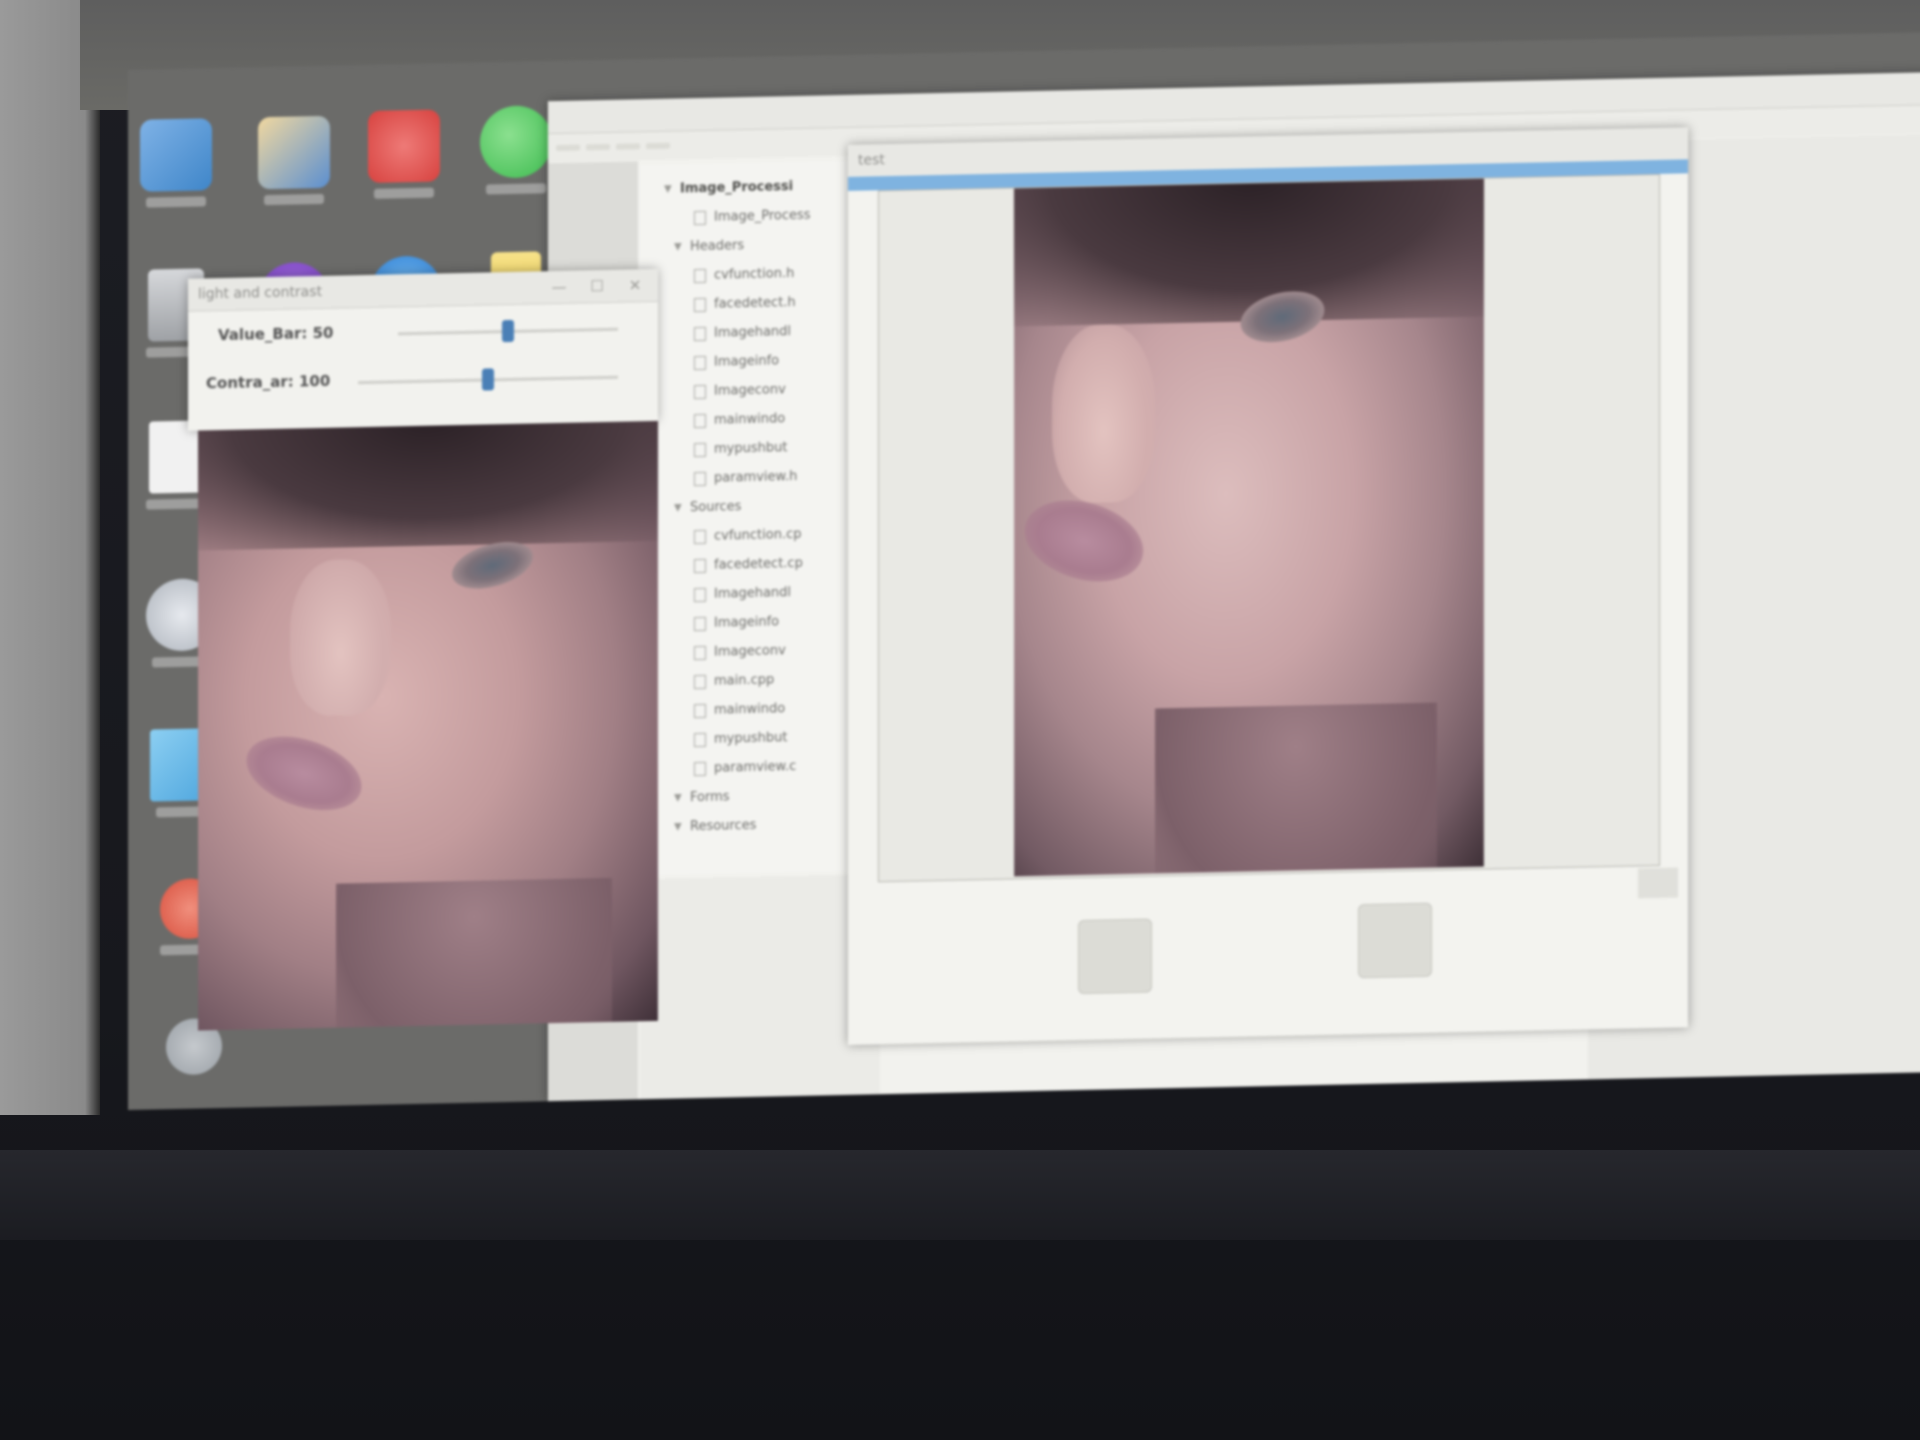  I want to click on close-icon: ✕, so click(635, 285).